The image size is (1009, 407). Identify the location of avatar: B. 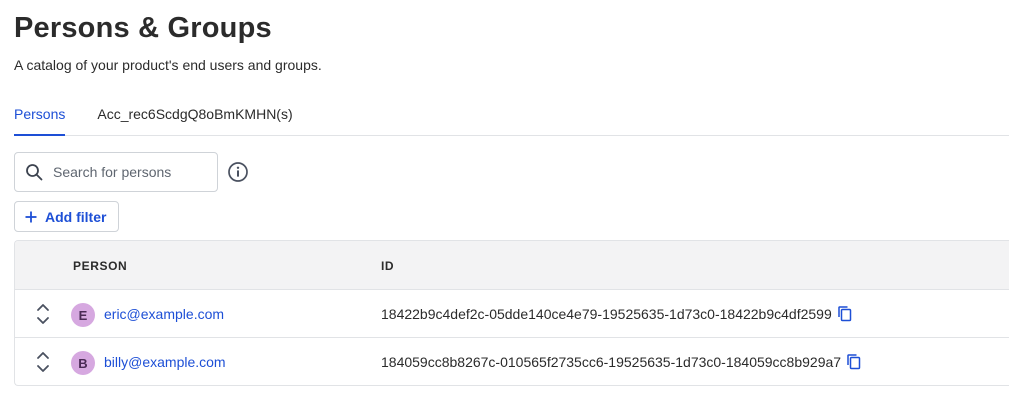
(83, 363).